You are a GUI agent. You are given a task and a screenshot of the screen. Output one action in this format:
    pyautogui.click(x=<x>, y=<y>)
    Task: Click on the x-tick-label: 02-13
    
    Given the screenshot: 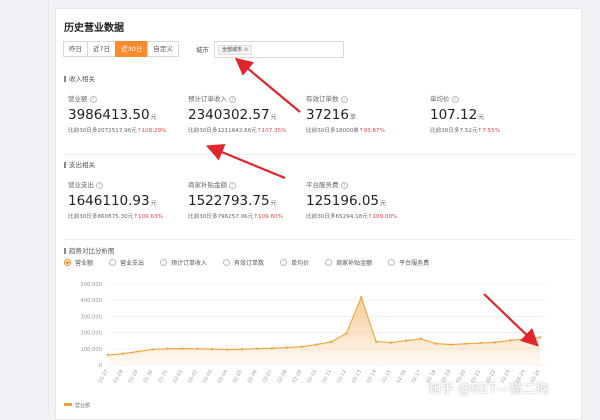 What is the action you would take?
    pyautogui.click(x=357, y=376)
    